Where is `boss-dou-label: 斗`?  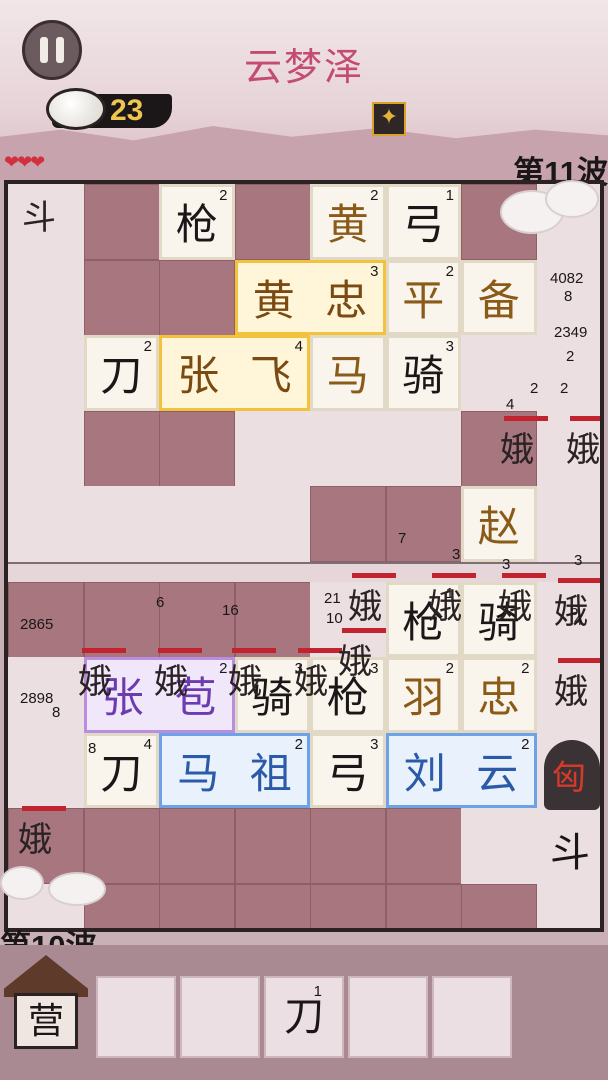 boss-dou-label: 斗 is located at coordinates (570, 853).